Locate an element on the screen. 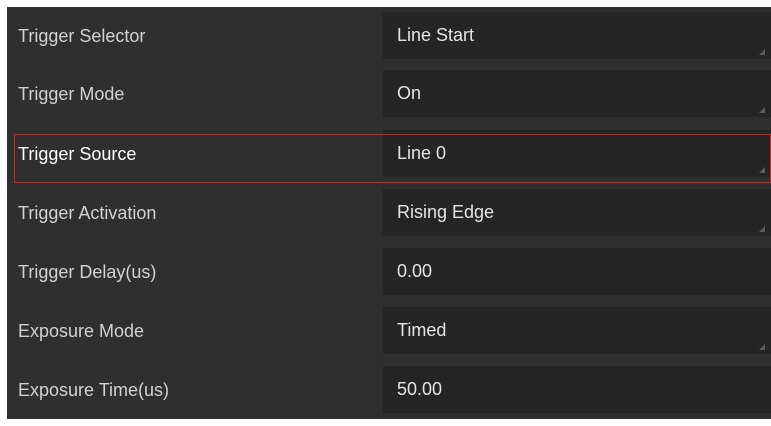 This screenshot has height=426, width=771. trigger-source-value: Line 0 is located at coordinates (422, 153).